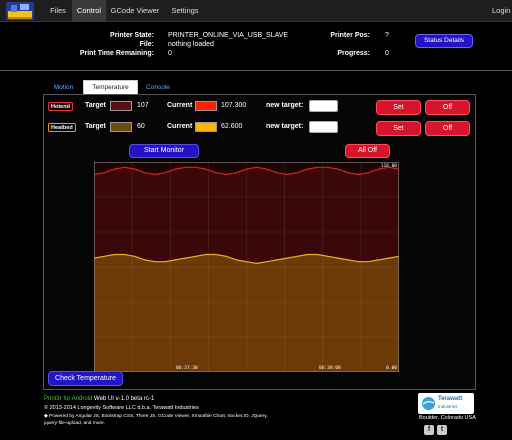 The width and height of the screenshot is (512, 440). What do you see at coordinates (285, 126) in the screenshot?
I see `heatbed-new-target-label: new target:` at bounding box center [285, 126].